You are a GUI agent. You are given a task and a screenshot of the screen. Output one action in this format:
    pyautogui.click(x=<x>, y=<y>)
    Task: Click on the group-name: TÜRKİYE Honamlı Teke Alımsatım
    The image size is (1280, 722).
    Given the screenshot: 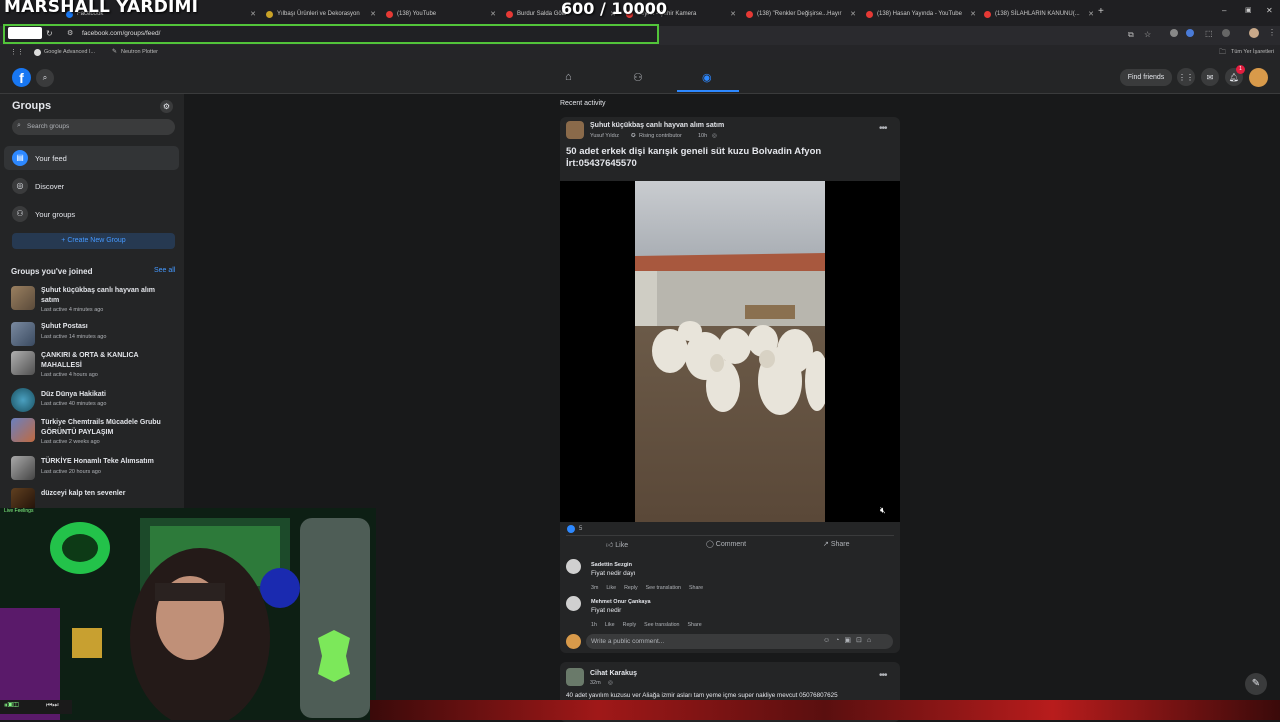 What is the action you would take?
    pyautogui.click(x=97, y=461)
    